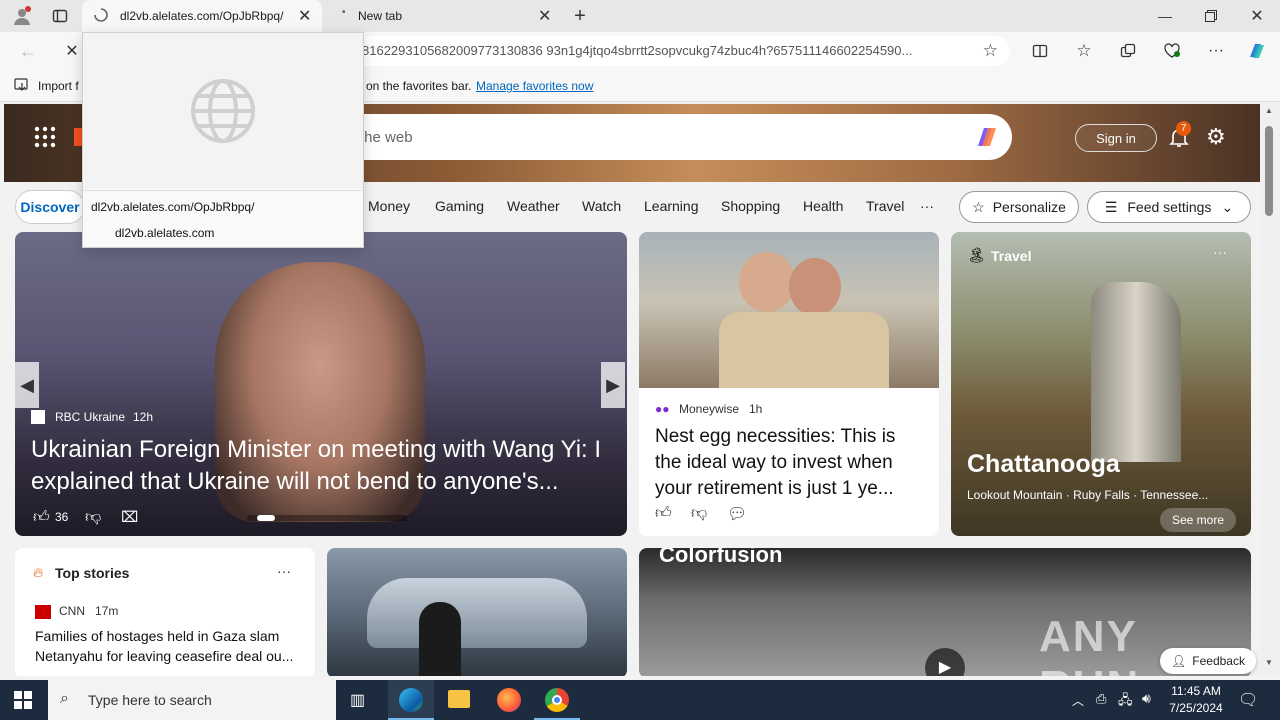 The width and height of the screenshot is (1280, 720). What do you see at coordinates (1078, 700) in the screenshot?
I see `hidden-icons-chevron-icon: ︿` at bounding box center [1078, 700].